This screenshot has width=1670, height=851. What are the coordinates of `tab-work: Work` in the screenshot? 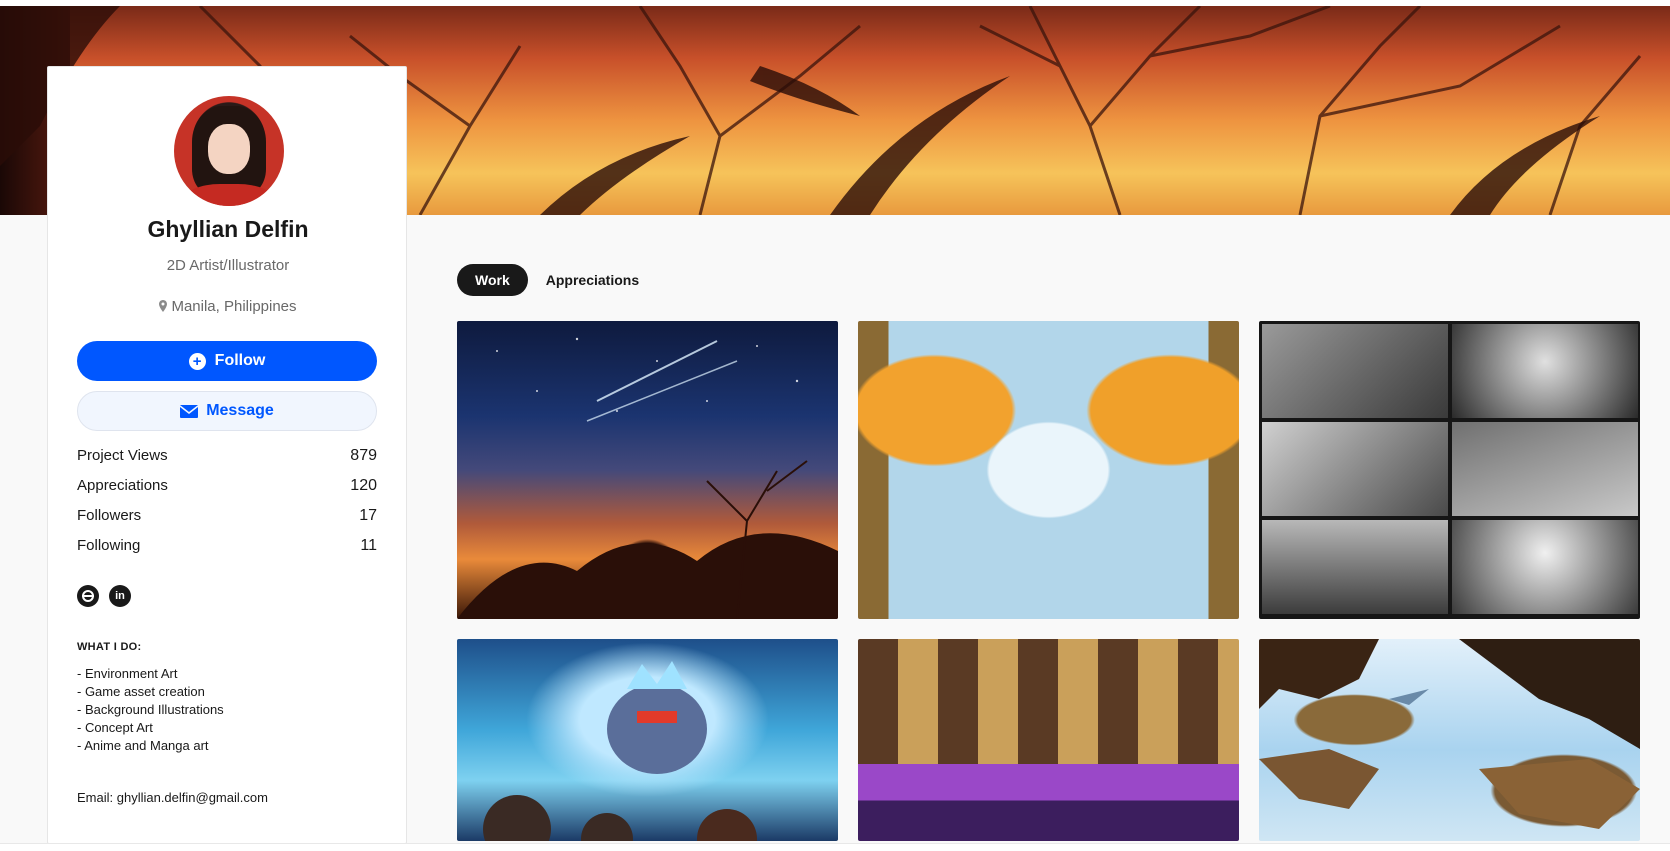 It's located at (492, 280).